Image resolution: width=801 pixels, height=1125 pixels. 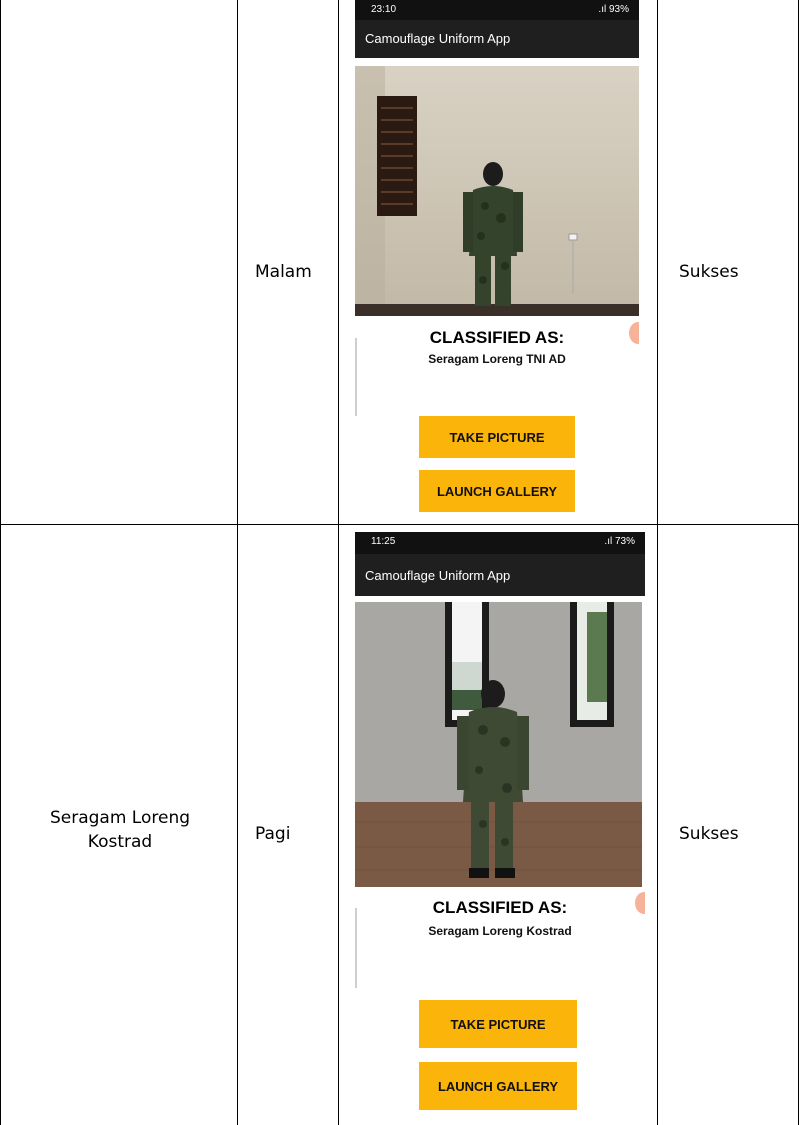 What do you see at coordinates (383, 541) in the screenshot?
I see `status-time: 11:25` at bounding box center [383, 541].